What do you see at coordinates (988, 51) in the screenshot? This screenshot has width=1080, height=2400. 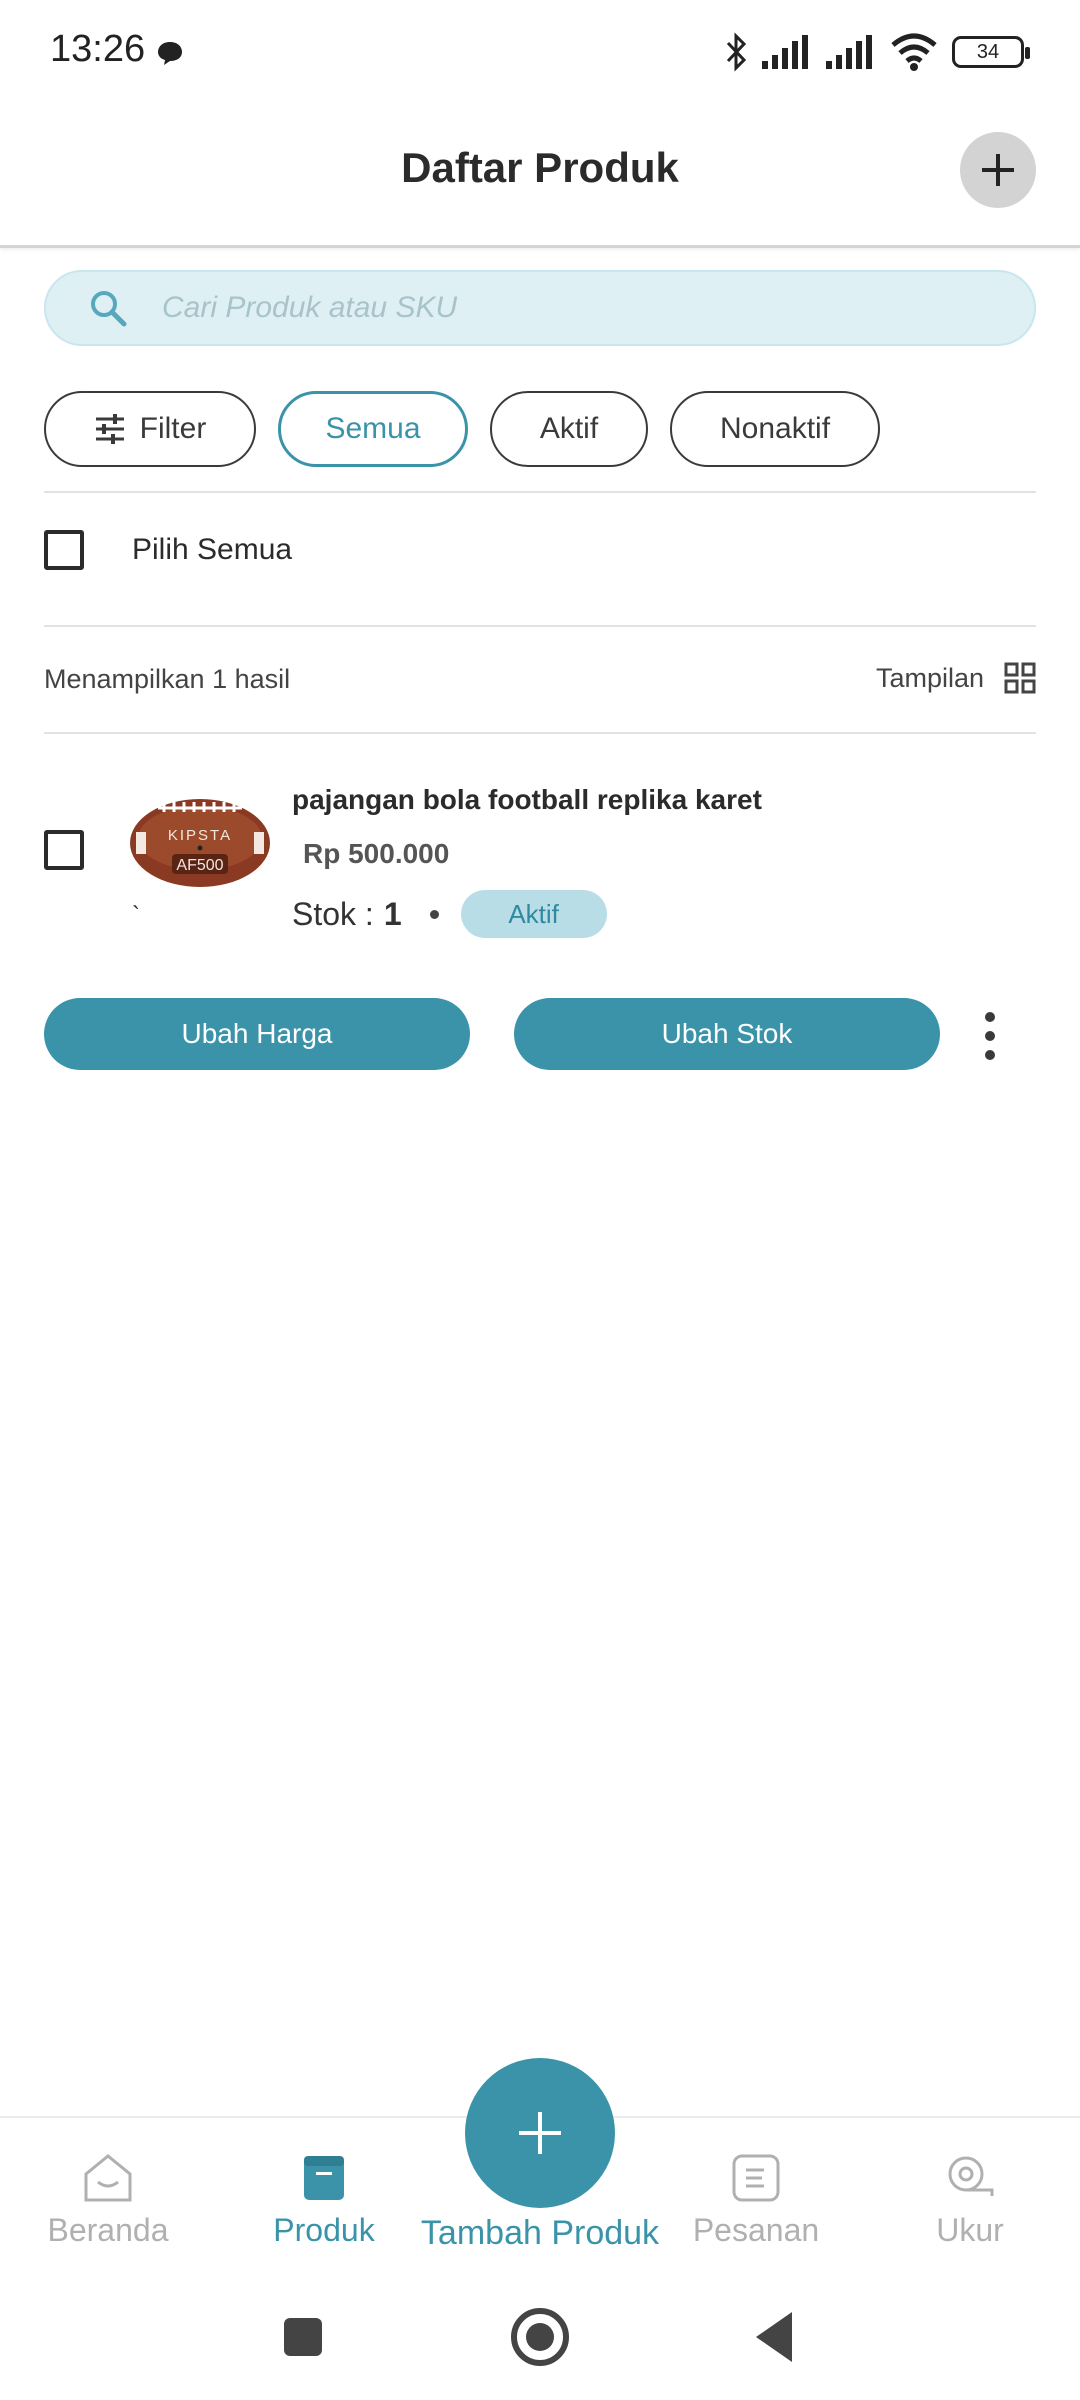 I see `battery-level: 34` at bounding box center [988, 51].